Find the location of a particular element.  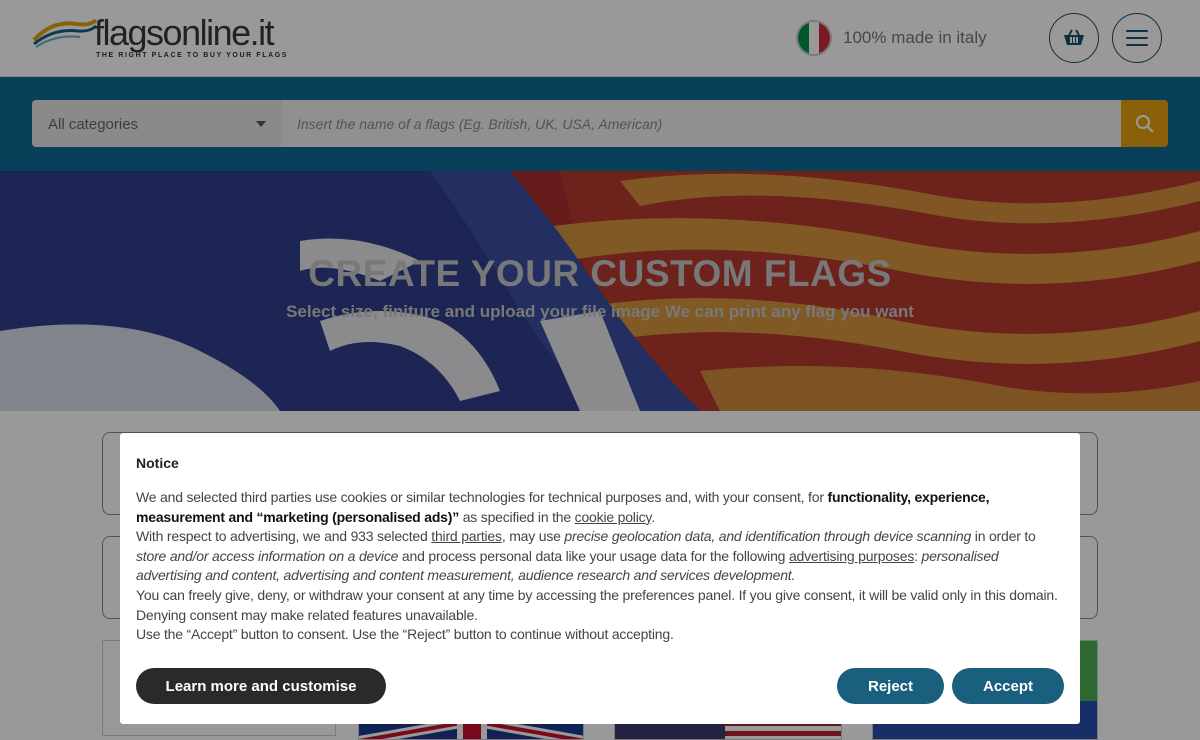

notice-text: : is located at coordinates (918, 555).